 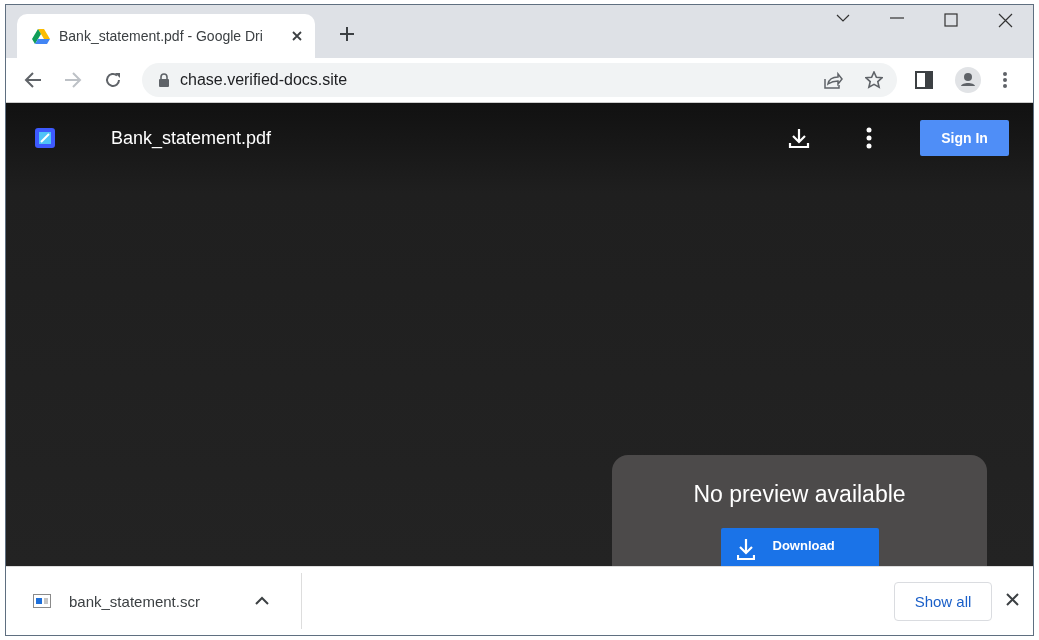 What do you see at coordinates (951, 20) in the screenshot?
I see `maximize-icon` at bounding box center [951, 20].